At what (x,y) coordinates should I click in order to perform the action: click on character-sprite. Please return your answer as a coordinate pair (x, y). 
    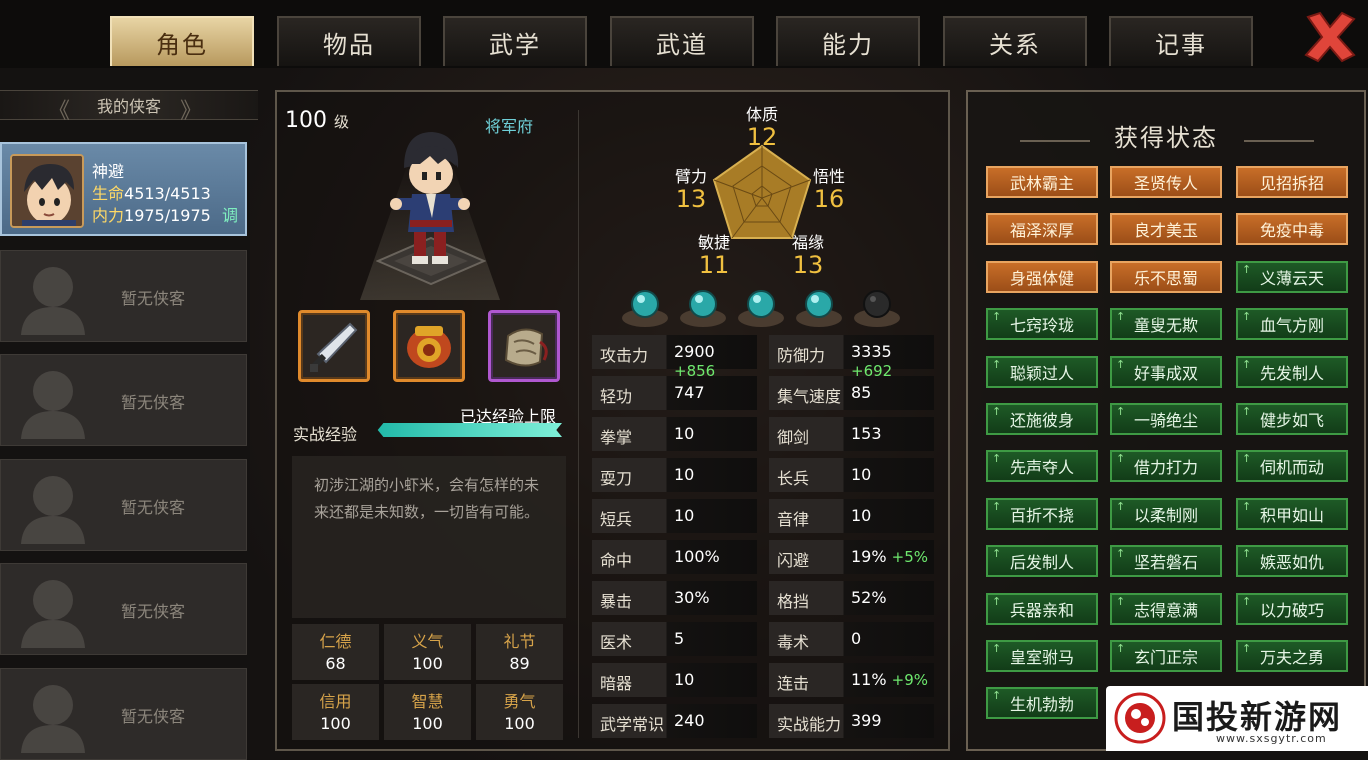
    Looking at the image, I should click on (430, 198).